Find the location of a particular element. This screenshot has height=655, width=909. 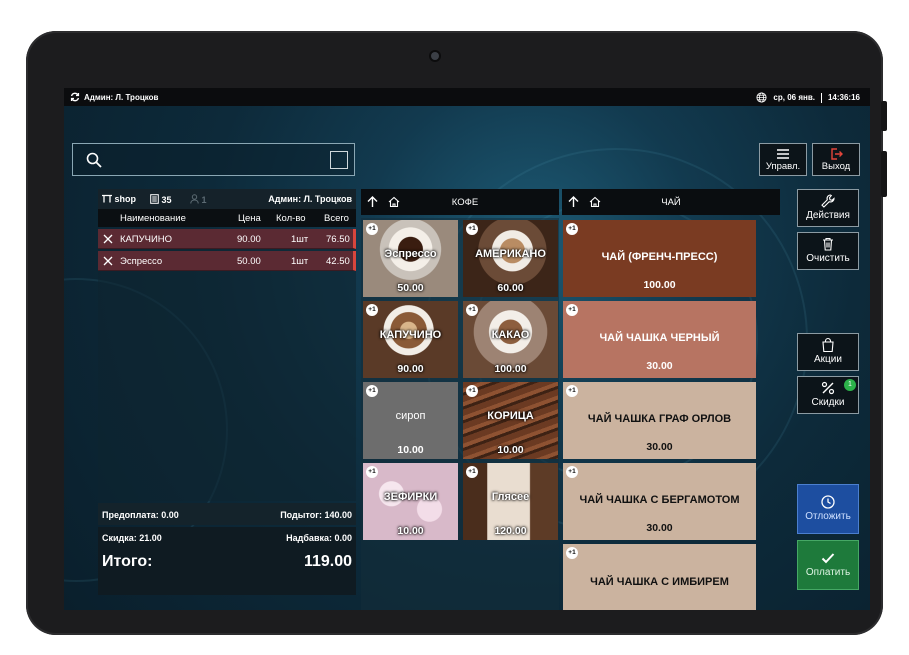

product-tile: +1 сироп 10.00 is located at coordinates (410, 420).